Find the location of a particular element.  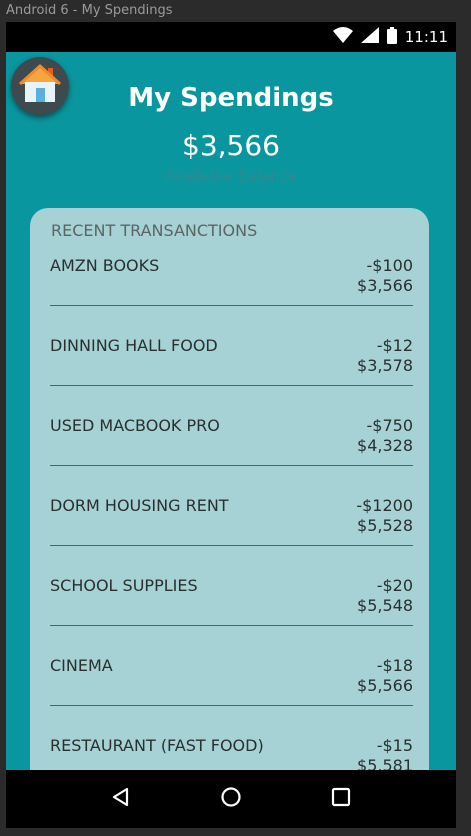

transaction-name: AMZN BOOKS is located at coordinates (105, 265).